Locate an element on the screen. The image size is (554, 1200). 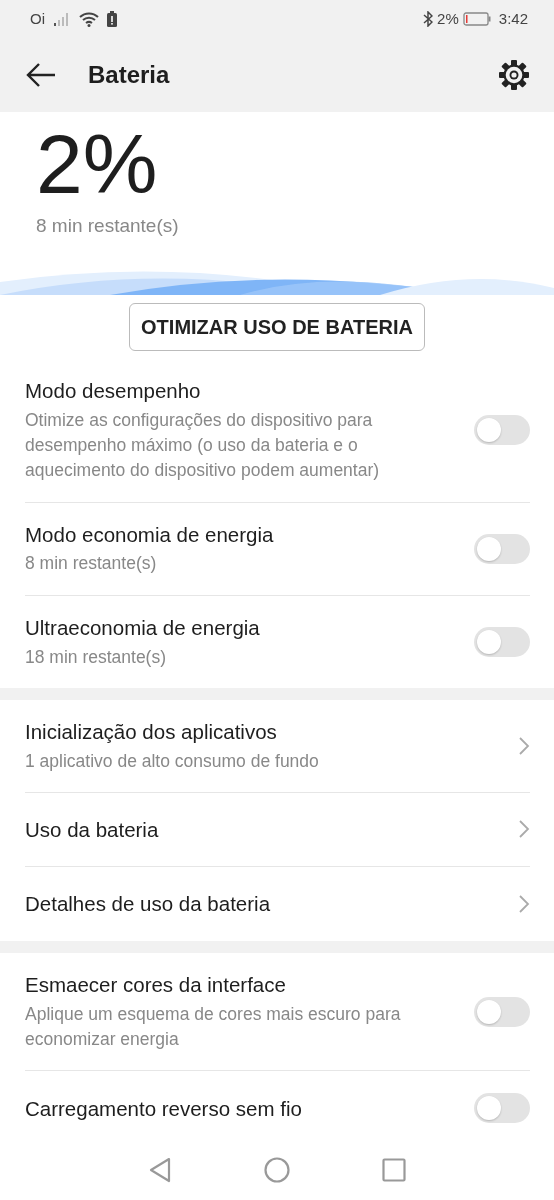
bluetooth-icon is located at coordinates (428, 19).